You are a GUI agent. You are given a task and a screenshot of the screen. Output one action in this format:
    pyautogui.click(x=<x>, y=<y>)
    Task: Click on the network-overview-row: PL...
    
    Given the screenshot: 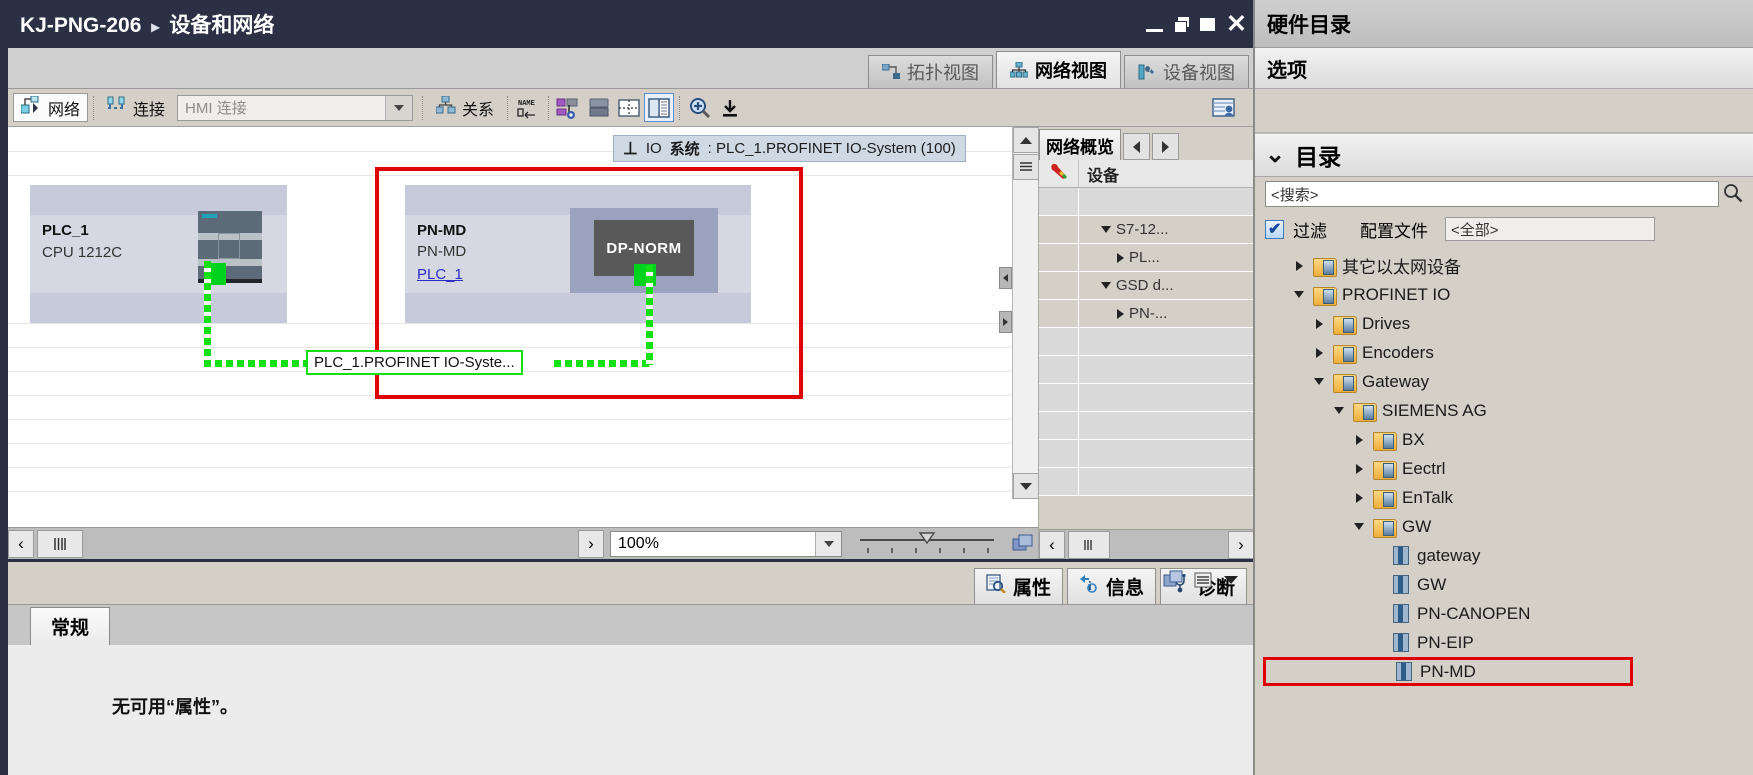 What is the action you would take?
    pyautogui.click(x=1146, y=258)
    